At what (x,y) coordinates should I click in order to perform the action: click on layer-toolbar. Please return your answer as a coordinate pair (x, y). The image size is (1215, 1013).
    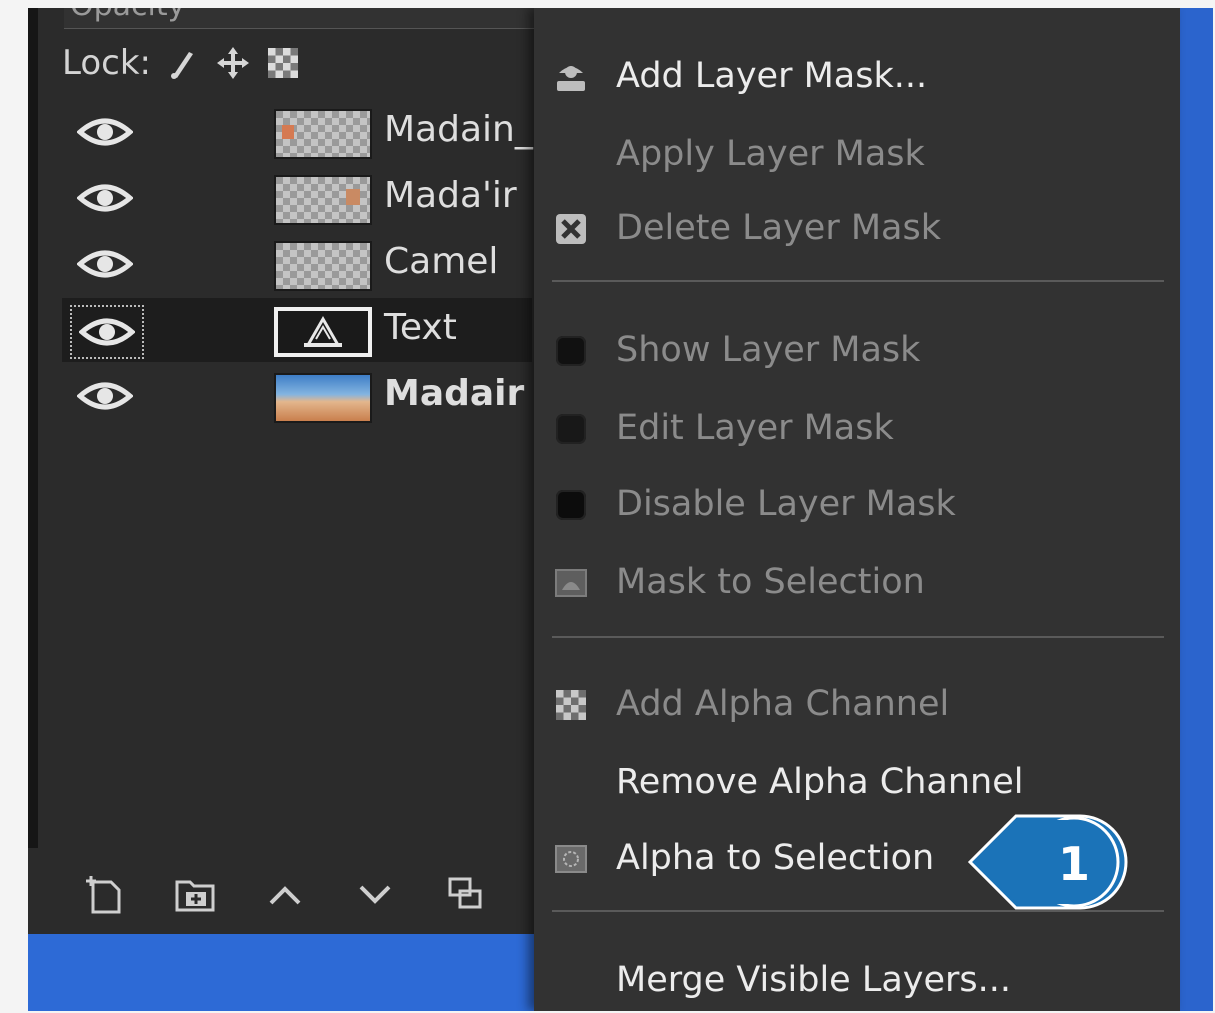
    Looking at the image, I should click on (285, 894).